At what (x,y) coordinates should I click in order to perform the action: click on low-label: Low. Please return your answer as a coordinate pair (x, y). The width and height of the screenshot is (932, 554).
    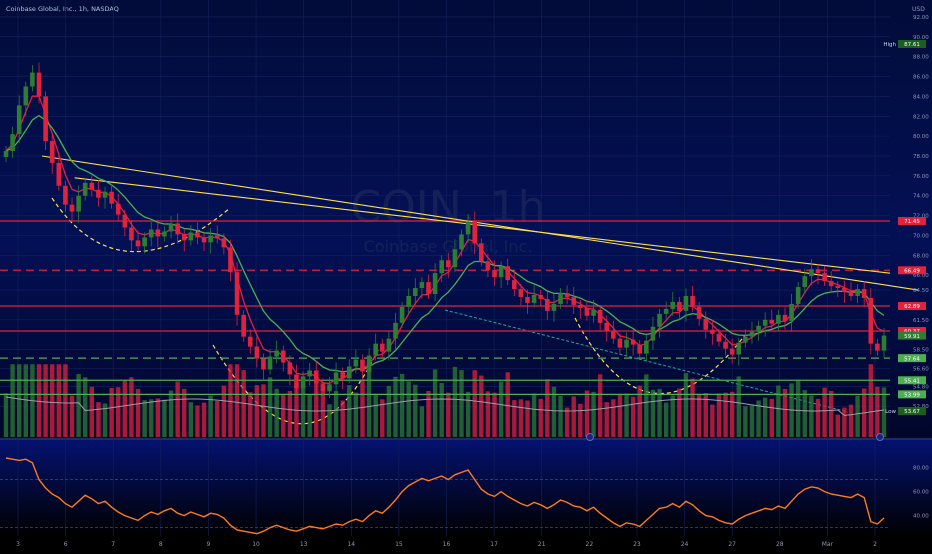
    Looking at the image, I should click on (890, 412).